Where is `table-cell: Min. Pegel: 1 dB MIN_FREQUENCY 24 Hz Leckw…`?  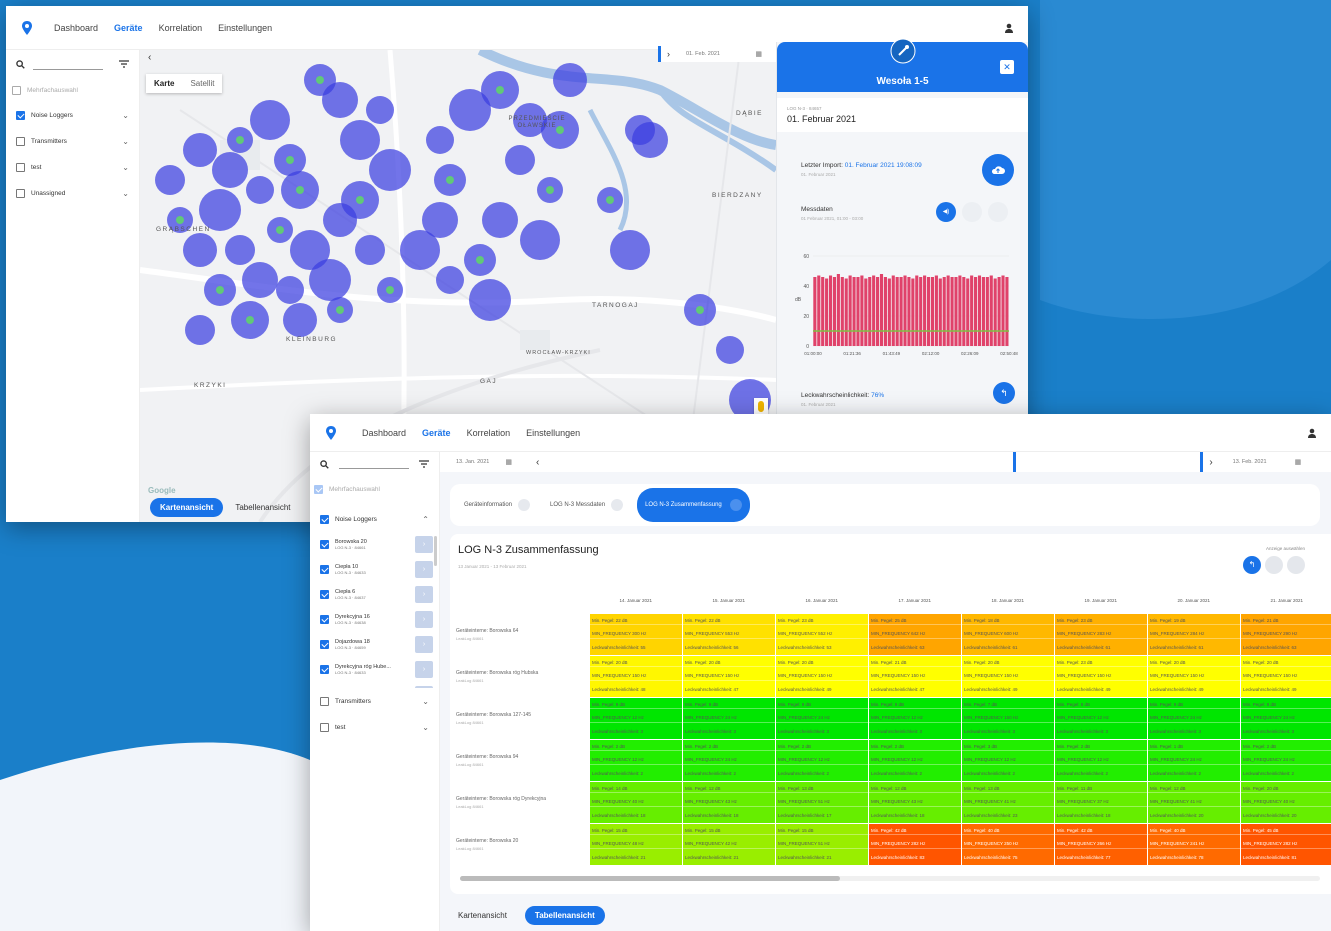 table-cell: Min. Pegel: 1 dB MIN_FREQUENCY 24 Hz Leckw… is located at coordinates (1194, 760).